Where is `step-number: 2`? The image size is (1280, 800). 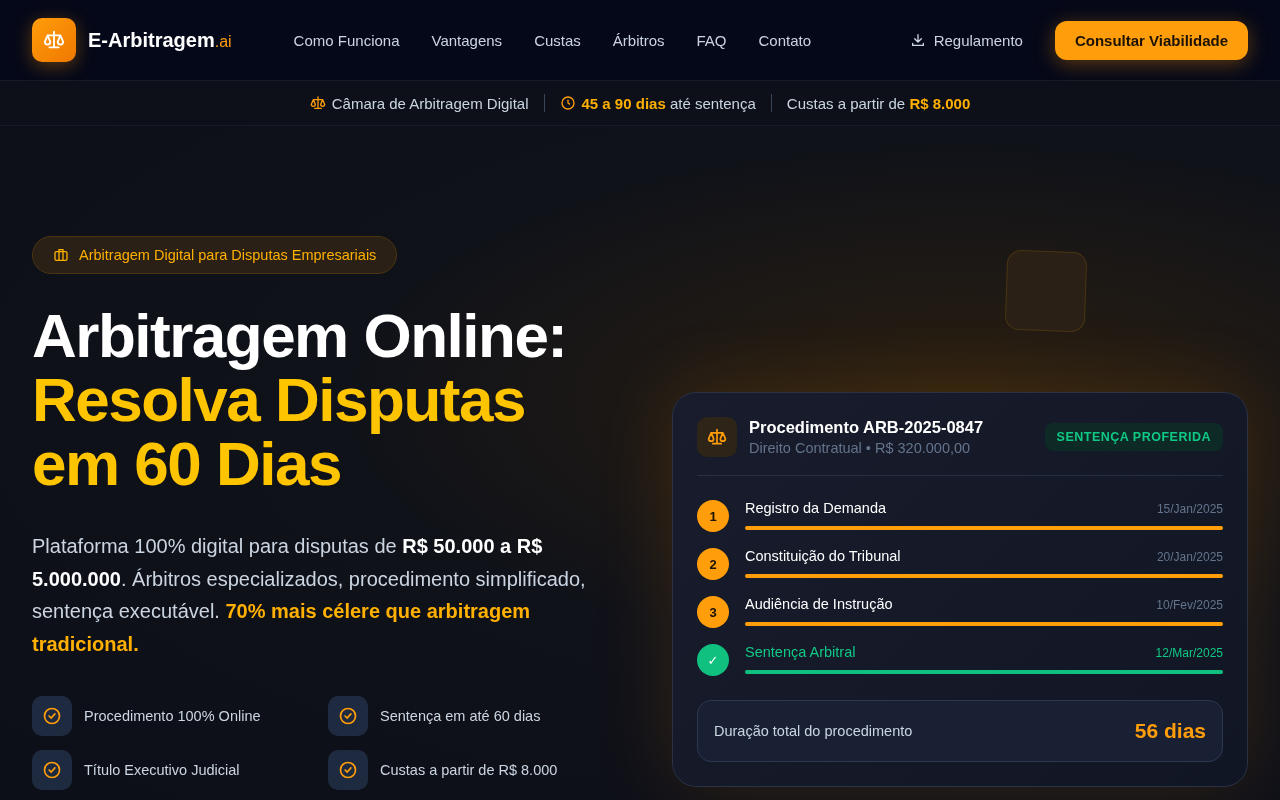
step-number: 2 is located at coordinates (713, 564).